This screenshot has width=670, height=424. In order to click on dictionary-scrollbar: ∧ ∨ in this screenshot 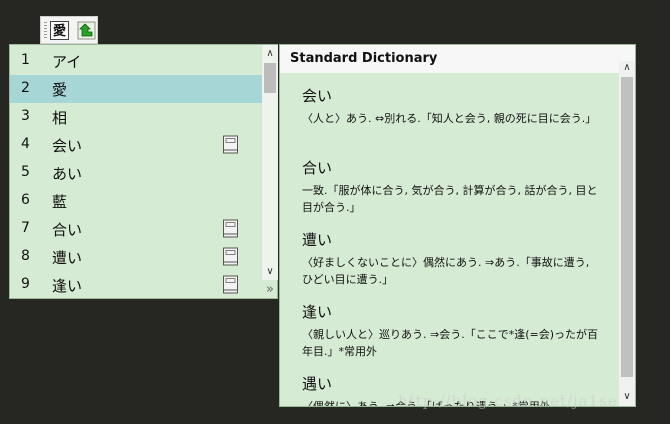, I will do `click(627, 233)`.